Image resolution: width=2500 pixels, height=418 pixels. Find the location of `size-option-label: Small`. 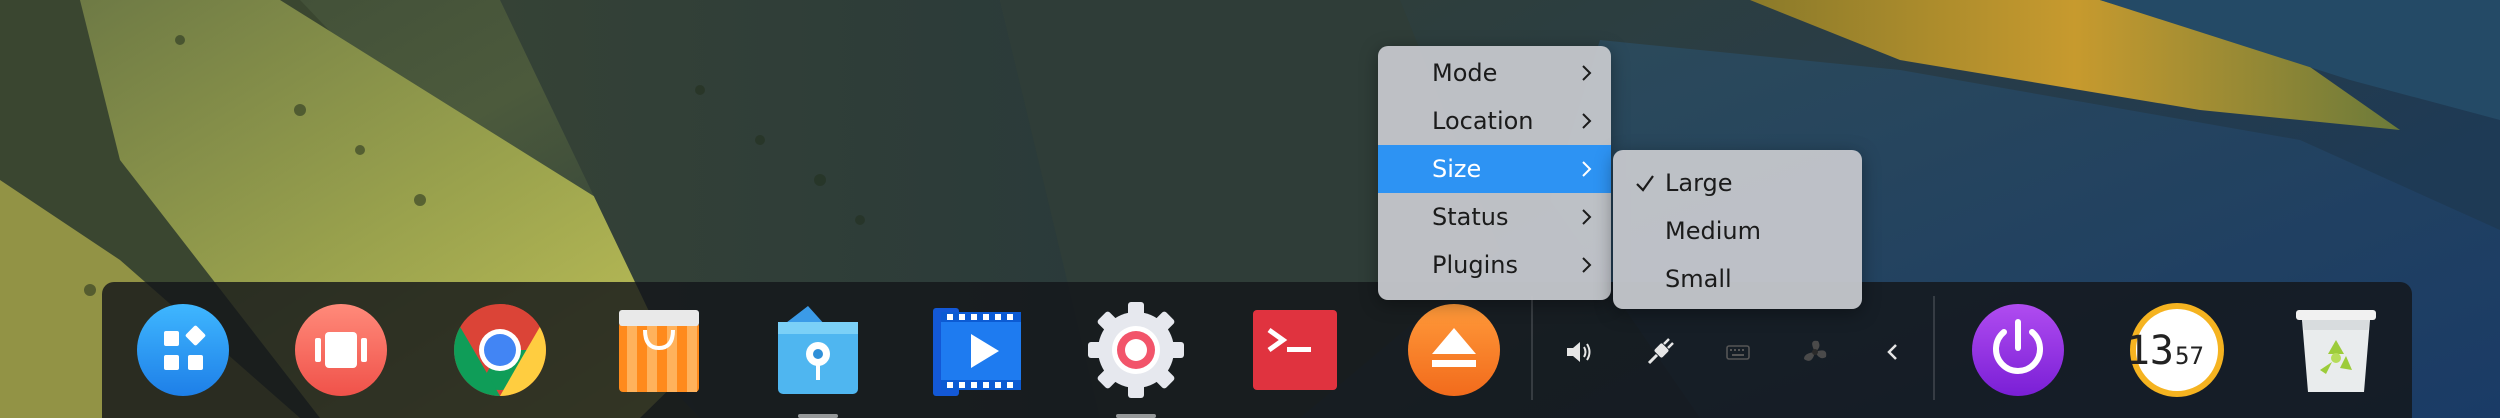

size-option-label: Small is located at coordinates (1698, 279).